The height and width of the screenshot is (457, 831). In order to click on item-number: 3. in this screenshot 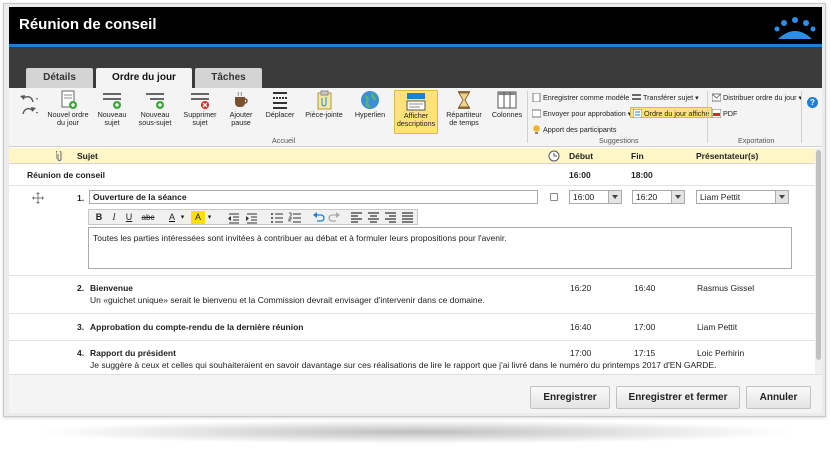, I will do `click(81, 327)`.